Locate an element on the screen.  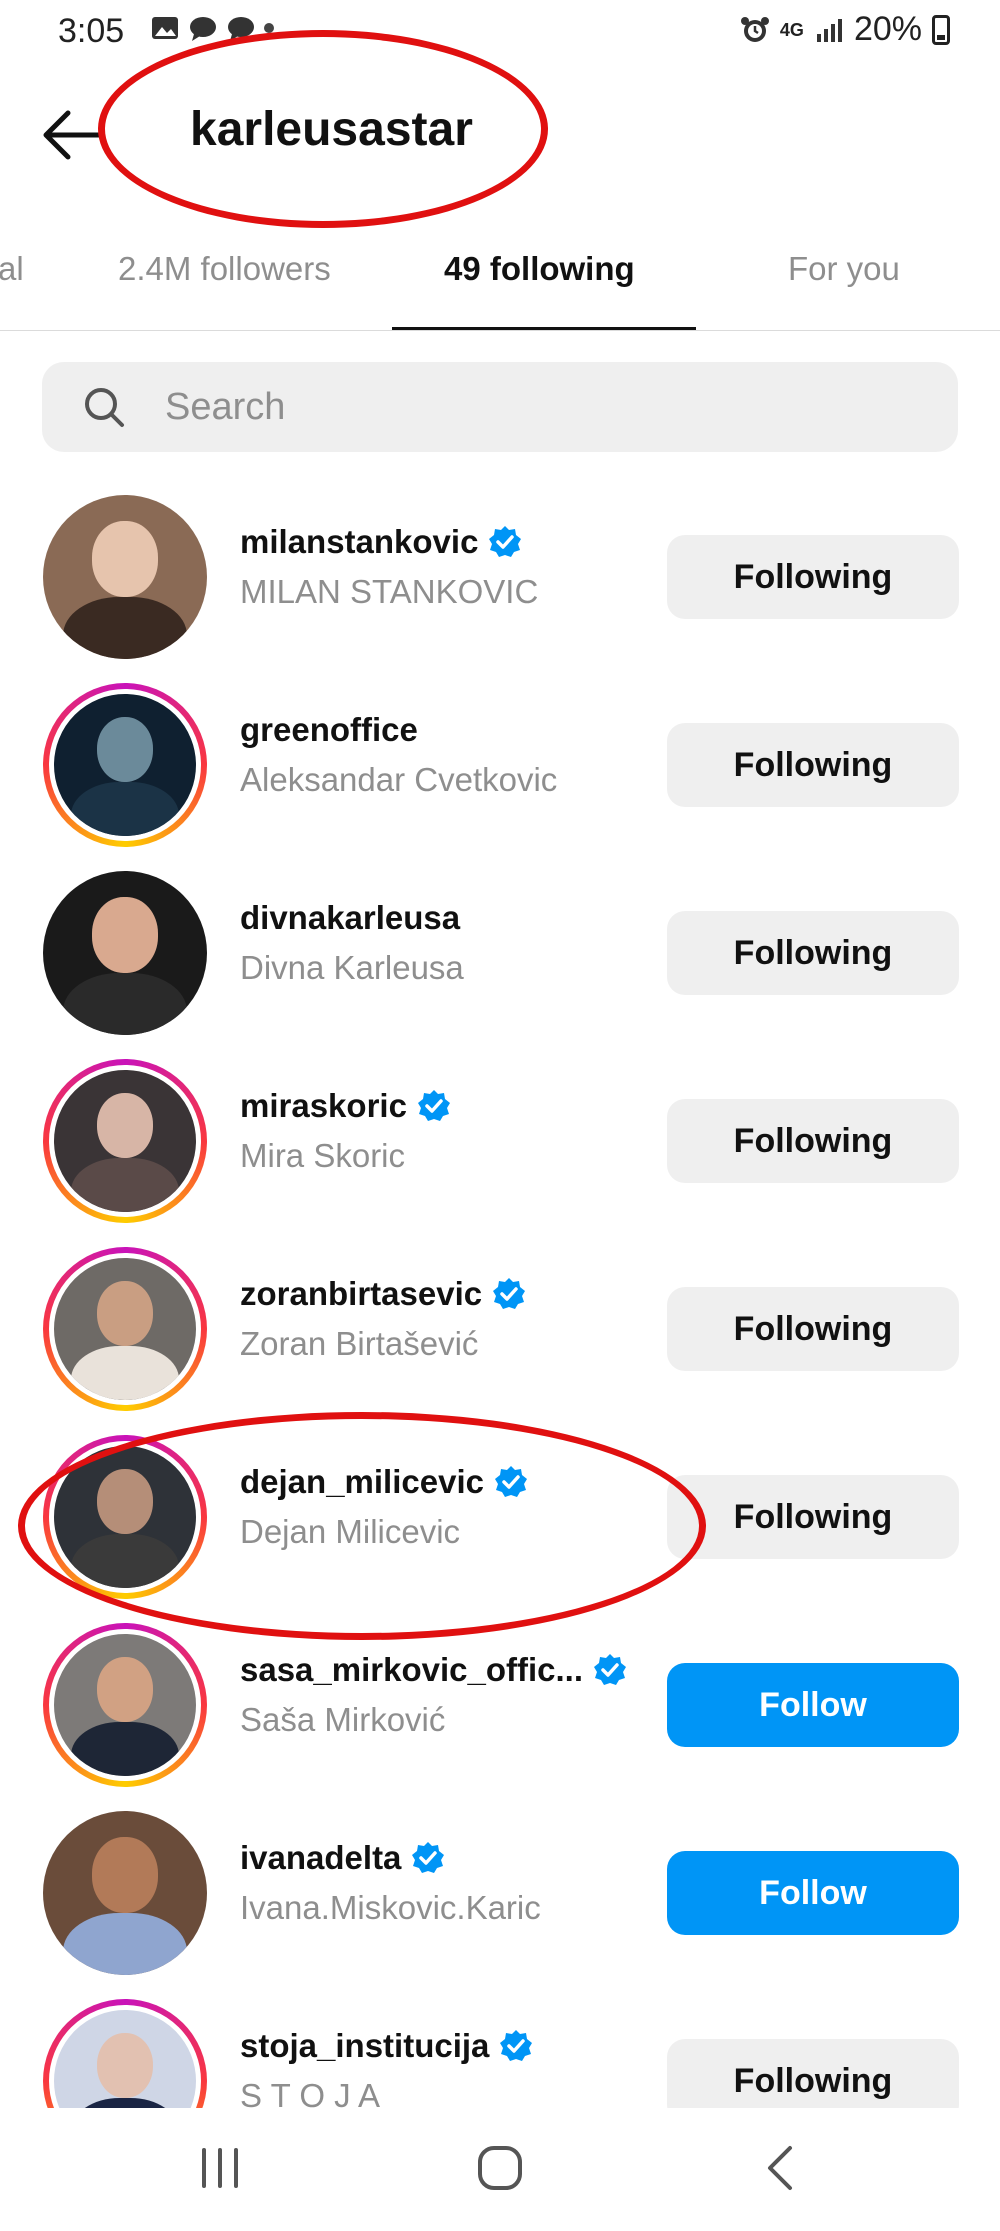
account-row: miraskoric Mira Skoric Following is located at coordinates (500, 1141).